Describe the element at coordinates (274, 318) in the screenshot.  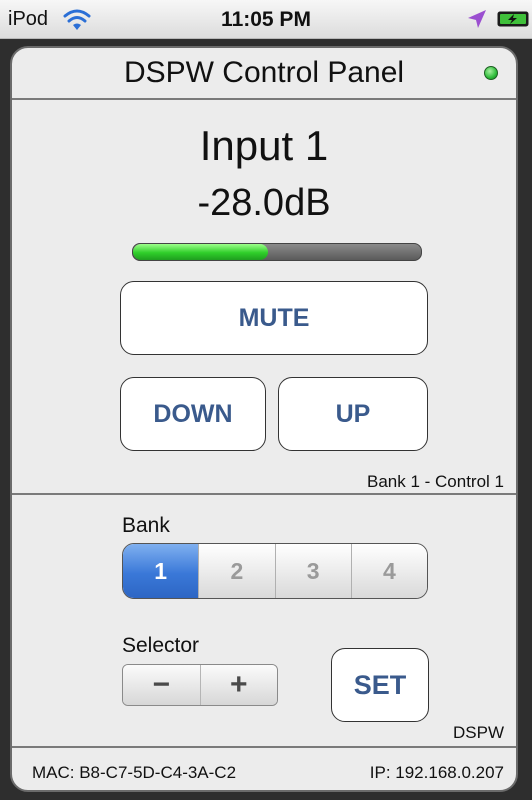
I see `mute-button: MUTE` at that location.